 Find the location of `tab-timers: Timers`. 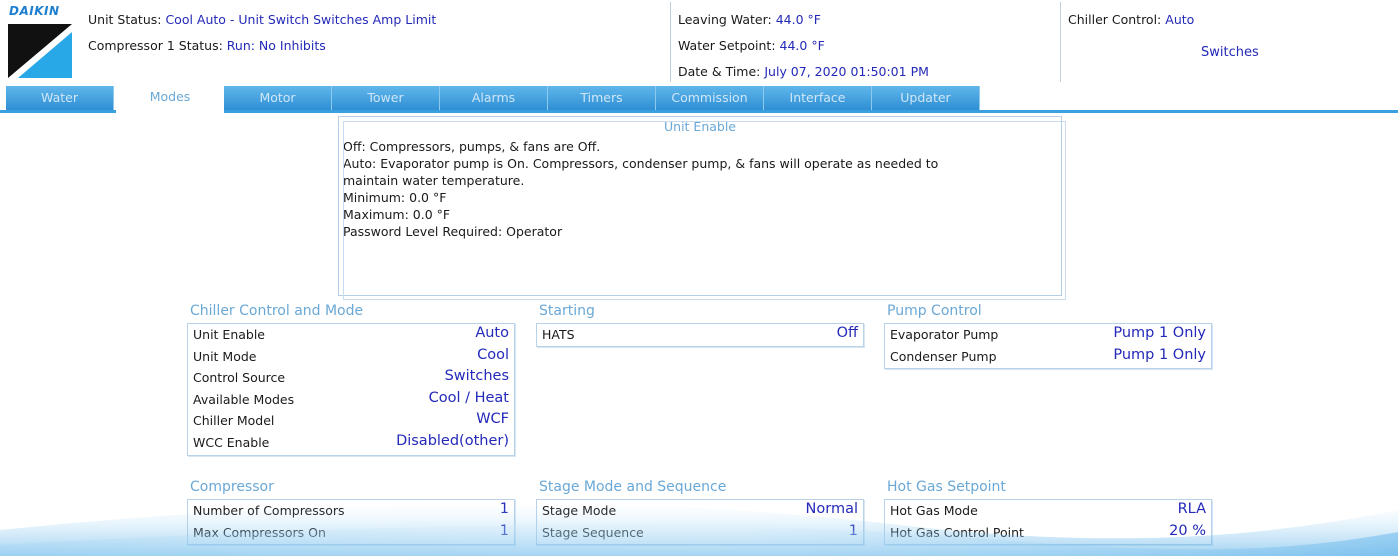

tab-timers: Timers is located at coordinates (602, 98).